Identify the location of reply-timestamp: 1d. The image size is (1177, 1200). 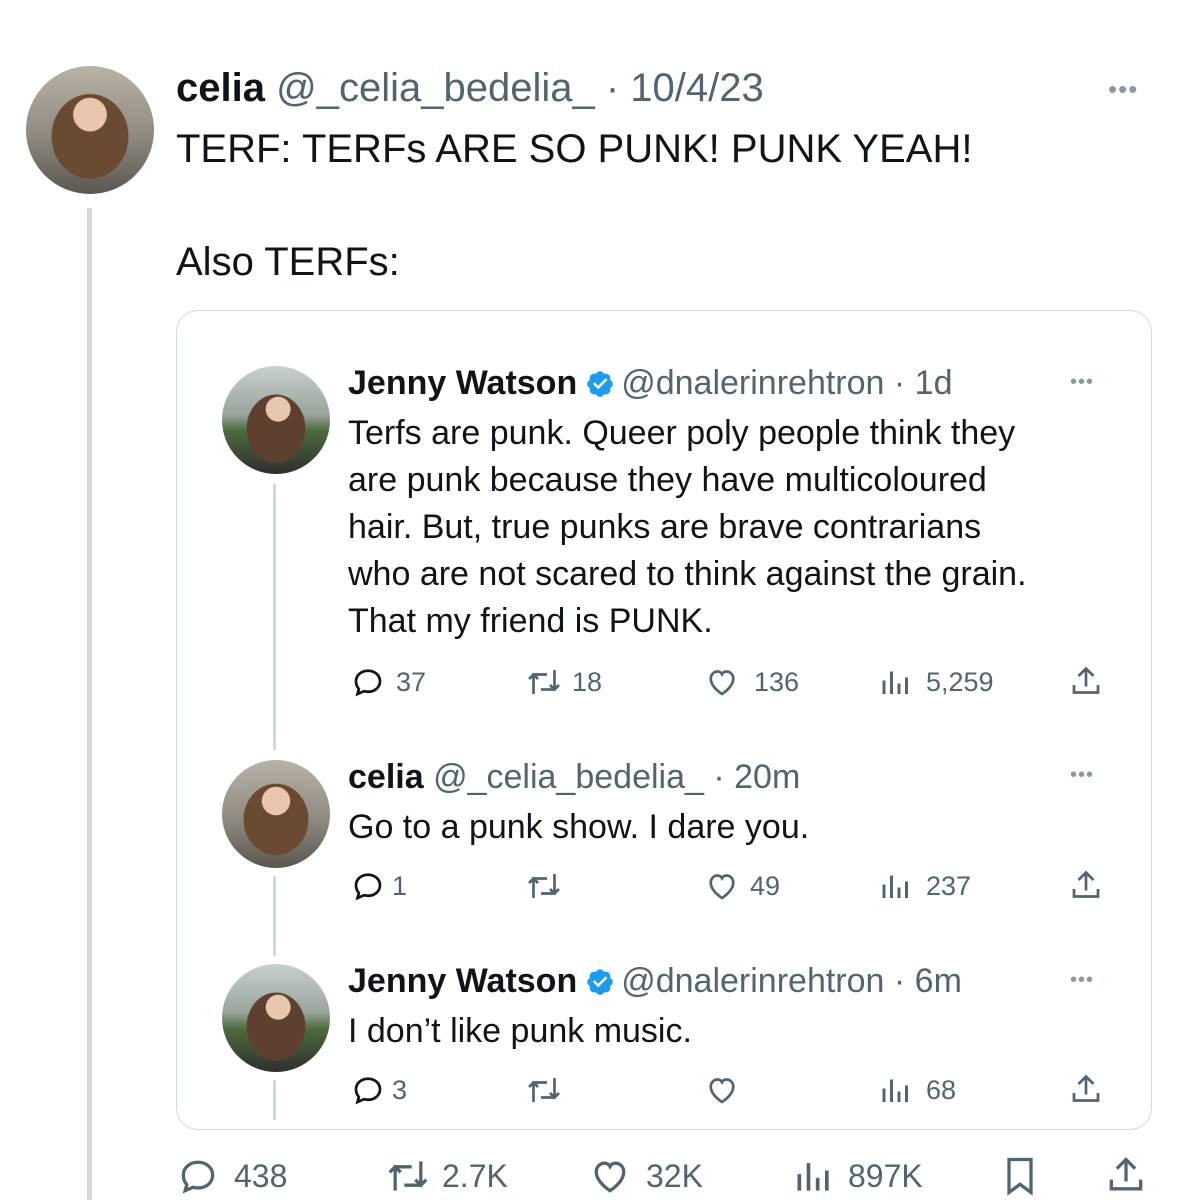
(934, 383).